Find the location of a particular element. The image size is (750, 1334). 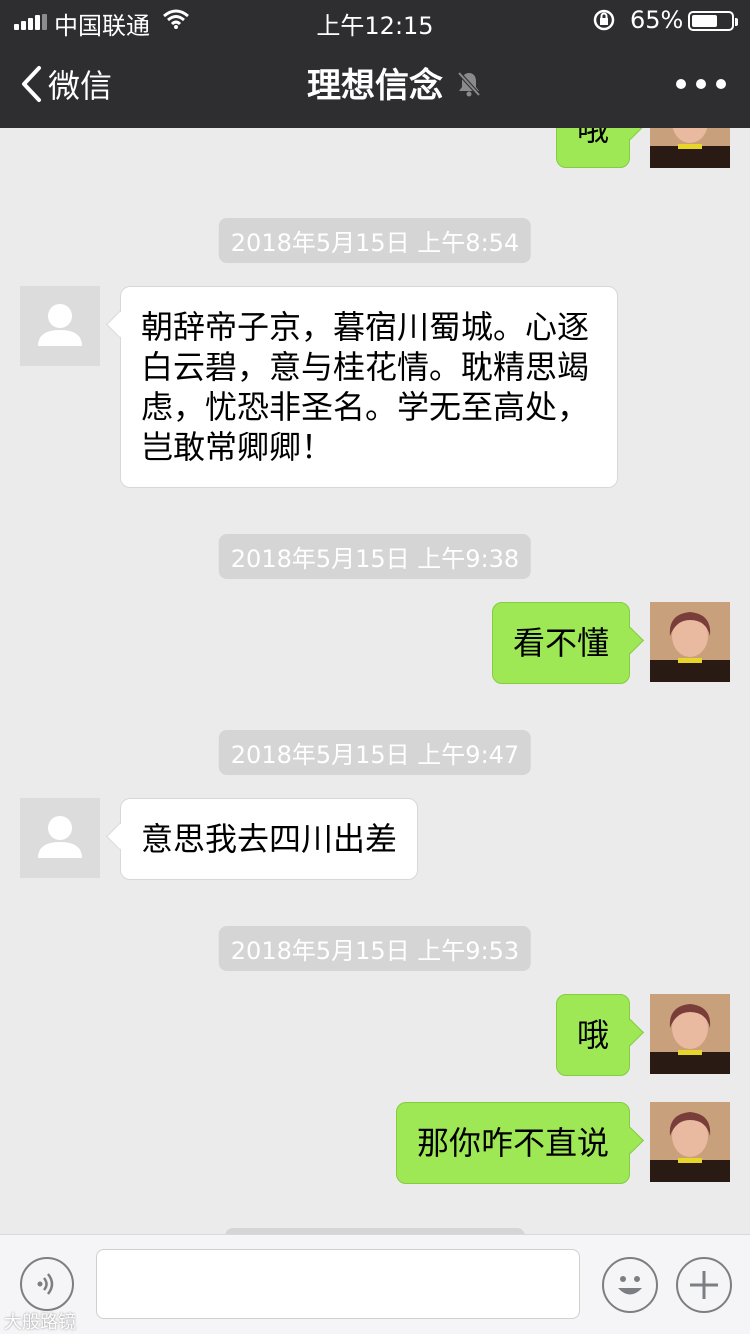

voice-button is located at coordinates (47, 1284).